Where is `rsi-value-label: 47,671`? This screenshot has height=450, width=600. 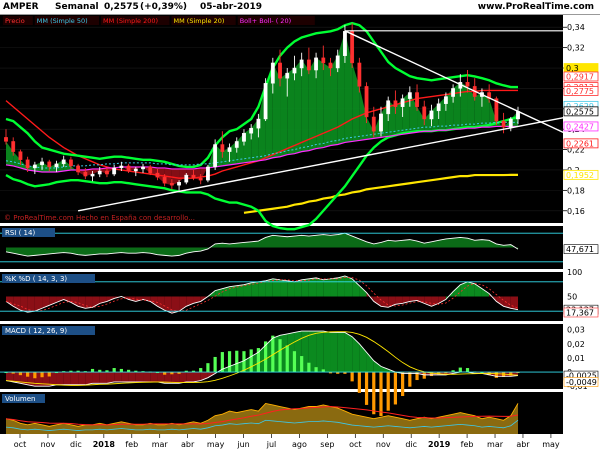 rsi-value-label: 47,671 is located at coordinates (580, 249).